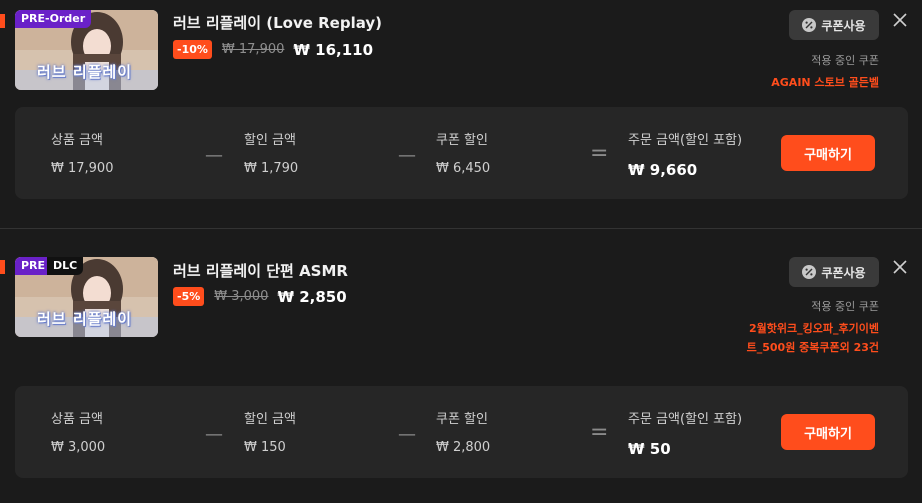 This screenshot has height=503, width=922. What do you see at coordinates (463, 447) in the screenshot?
I see `coupon-discount-value: ₩ 2,800` at bounding box center [463, 447].